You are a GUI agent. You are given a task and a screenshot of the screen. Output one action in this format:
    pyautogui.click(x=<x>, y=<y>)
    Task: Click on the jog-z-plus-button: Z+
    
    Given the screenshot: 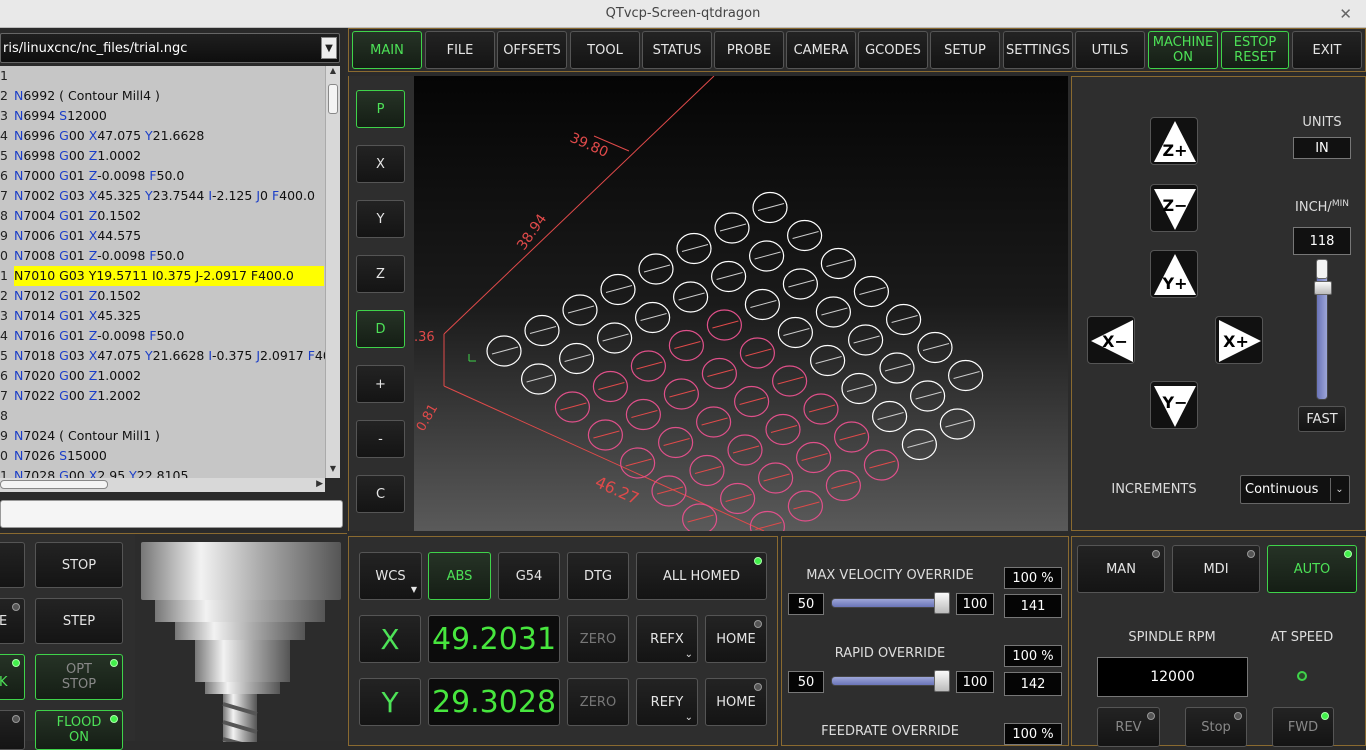 What is the action you would take?
    pyautogui.click(x=1174, y=141)
    